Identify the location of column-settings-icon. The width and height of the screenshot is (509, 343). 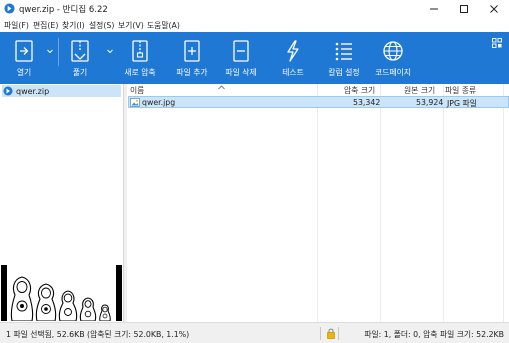
(343, 51).